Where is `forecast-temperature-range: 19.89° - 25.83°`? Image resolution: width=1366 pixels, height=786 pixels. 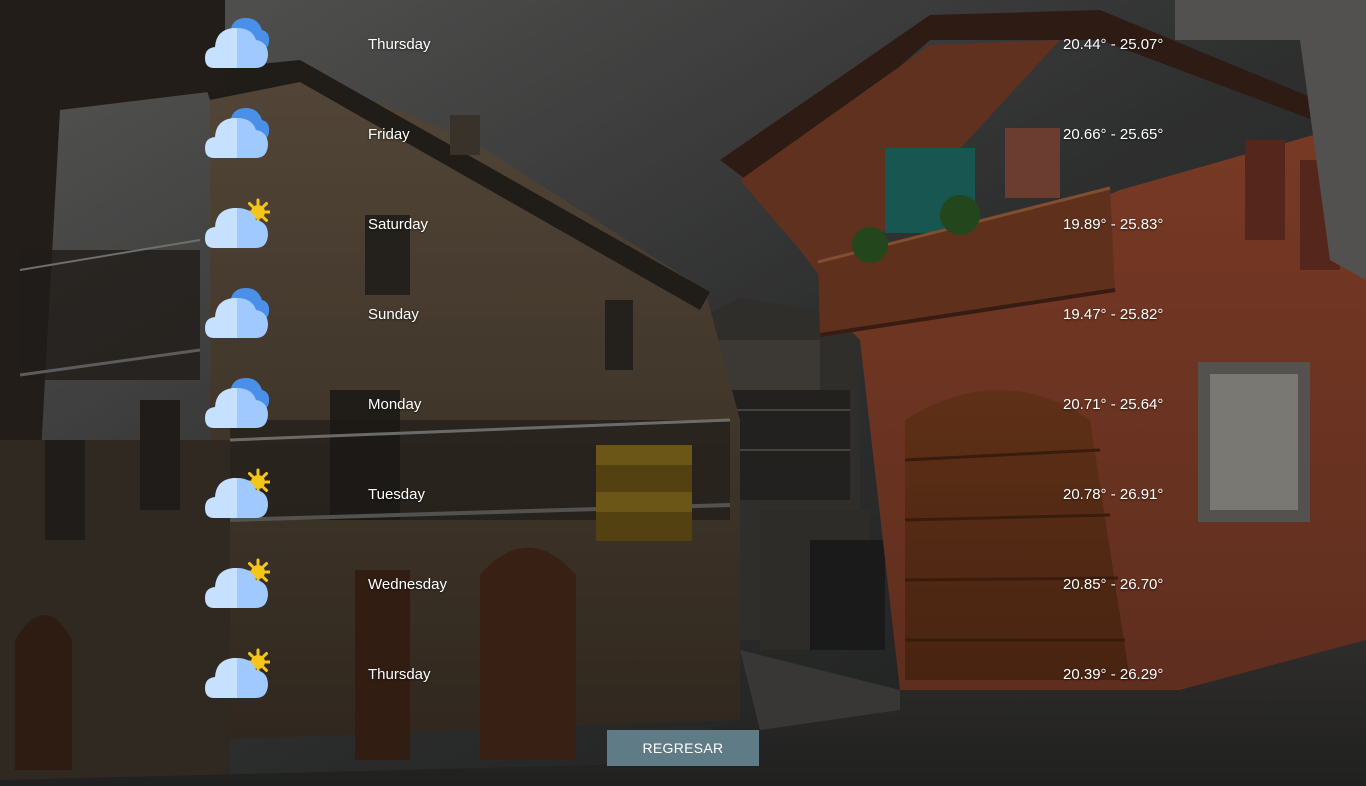
forecast-temperature-range: 19.89° - 25.83° is located at coordinates (1113, 224).